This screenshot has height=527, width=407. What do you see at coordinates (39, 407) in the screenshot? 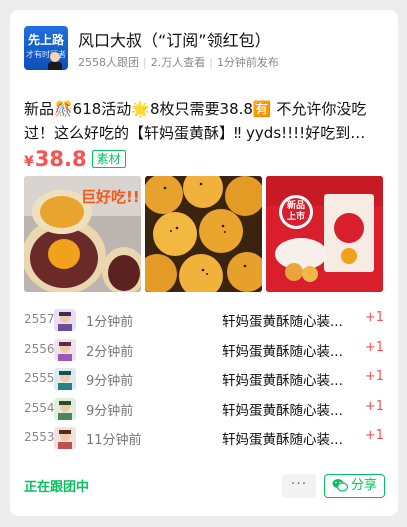
I see `order-seq: 2554` at bounding box center [39, 407].